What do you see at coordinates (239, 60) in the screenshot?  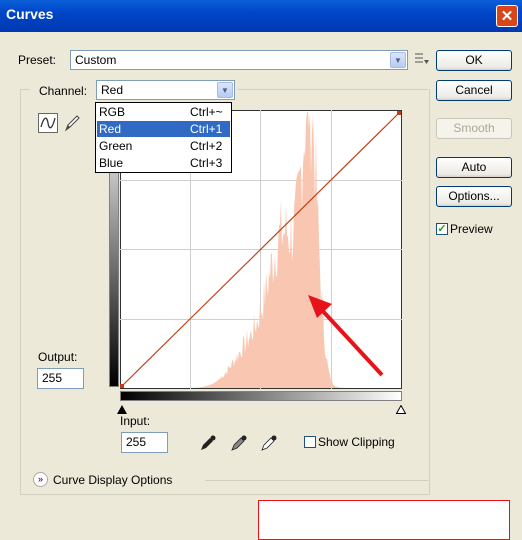 I see `preset-select: Custom ▼` at bounding box center [239, 60].